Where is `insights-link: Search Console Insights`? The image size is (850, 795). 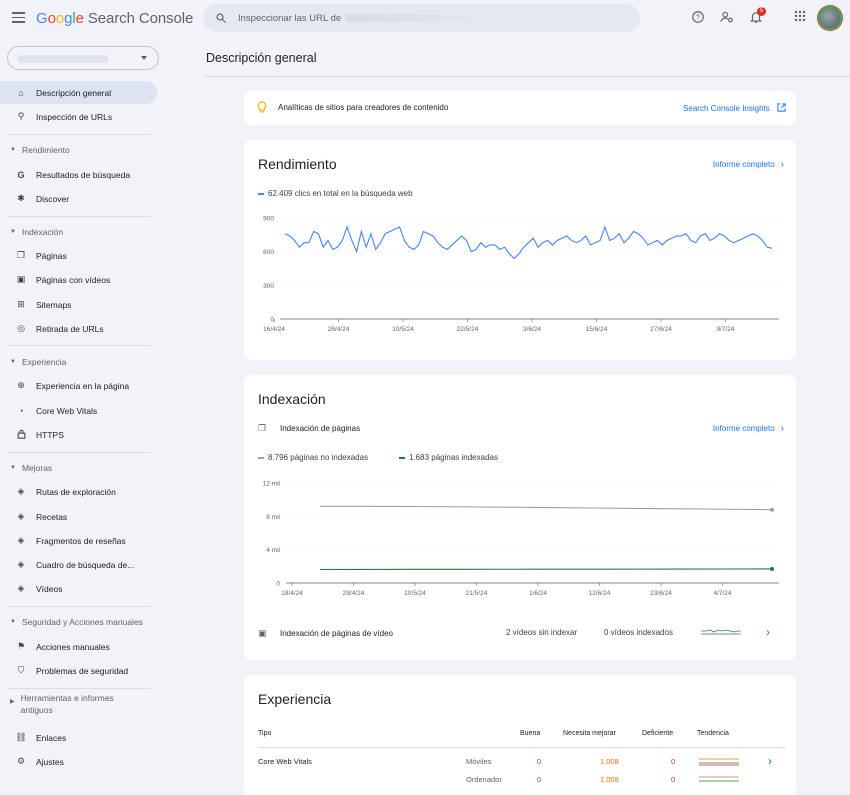
insights-link: Search Console Insights is located at coordinates (734, 108).